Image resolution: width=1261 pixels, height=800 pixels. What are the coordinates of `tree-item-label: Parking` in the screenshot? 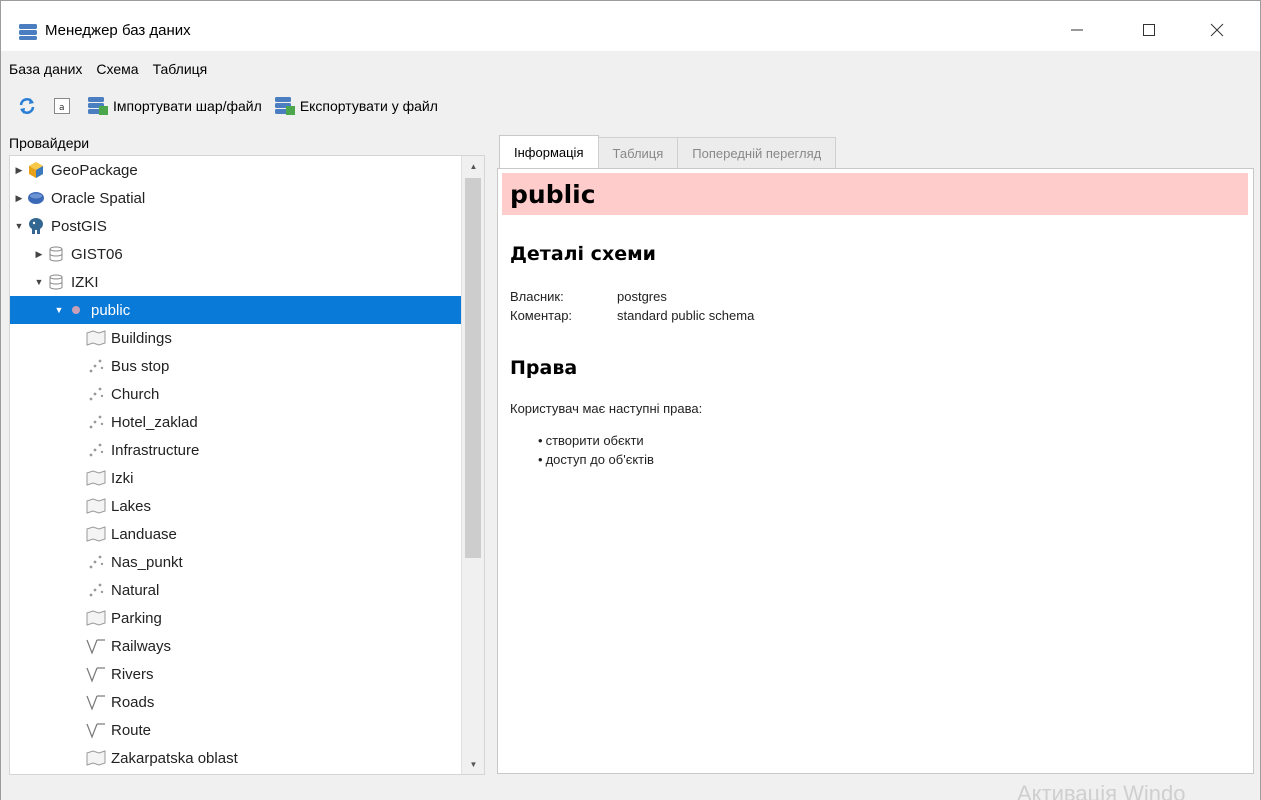 It's located at (136, 618).